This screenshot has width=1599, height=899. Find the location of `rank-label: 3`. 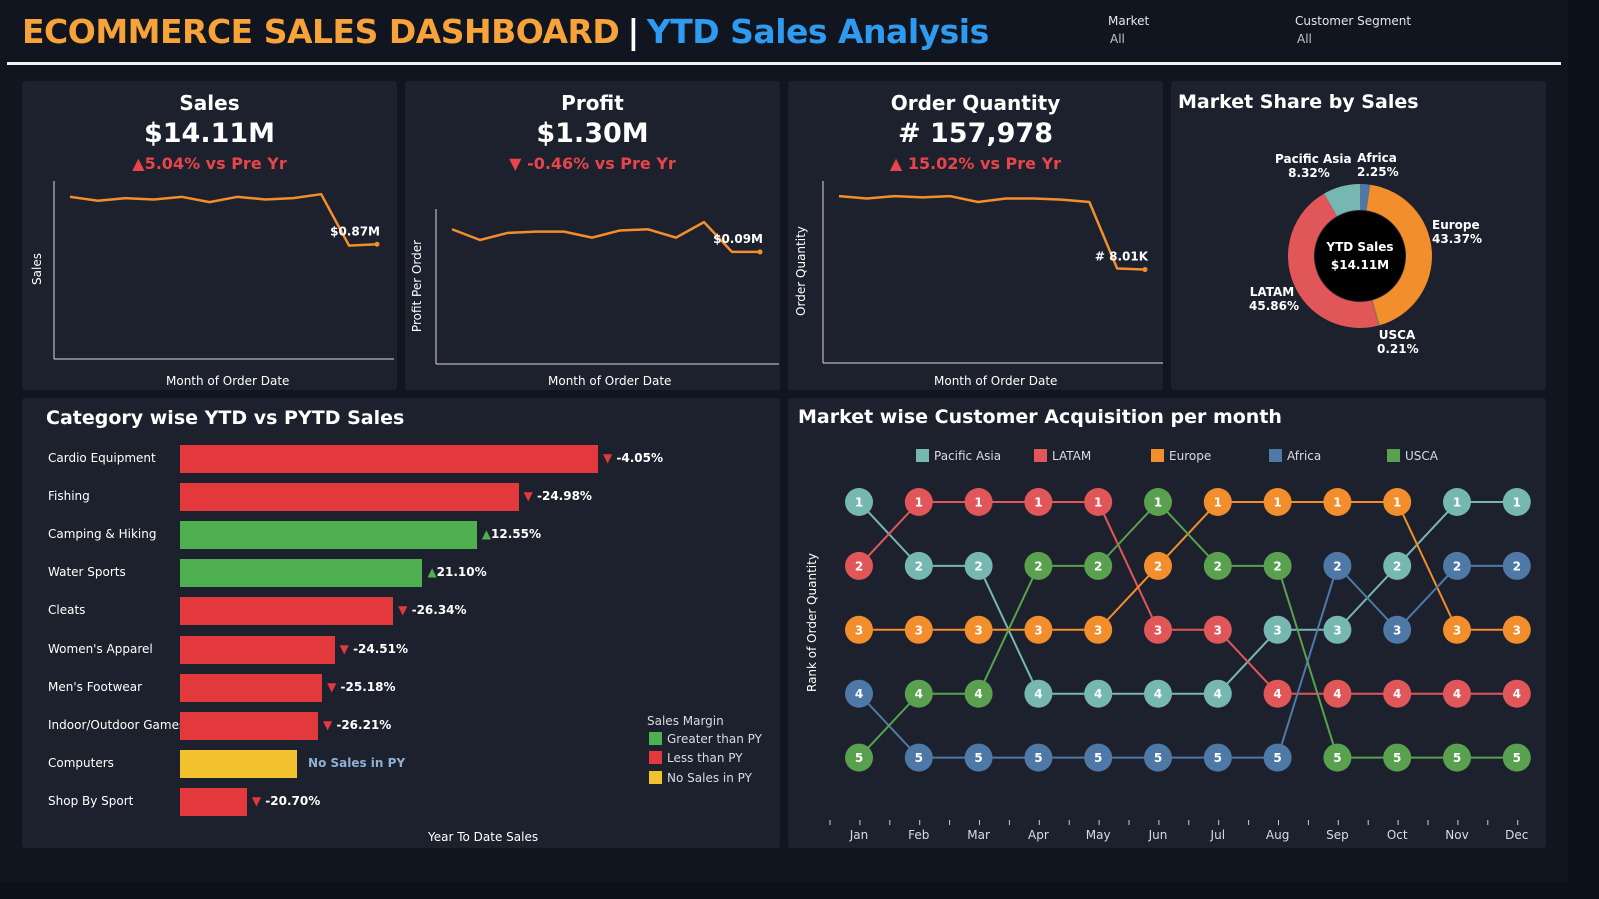

rank-label: 3 is located at coordinates (1158, 630).